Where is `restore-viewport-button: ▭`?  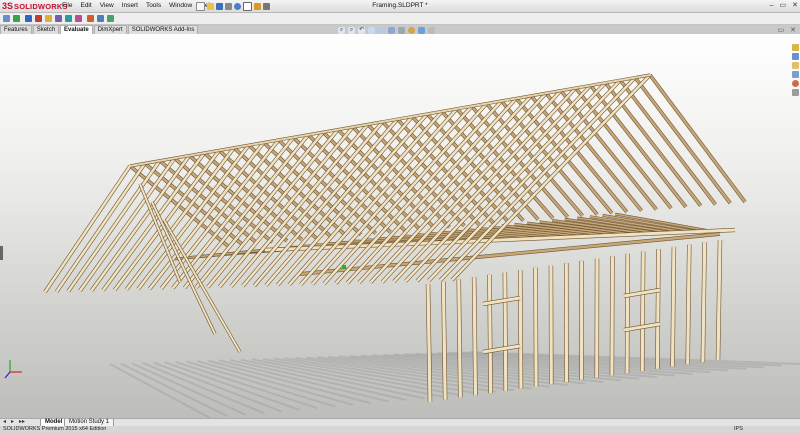
restore-viewport-button: ▭ is located at coordinates (781, 30).